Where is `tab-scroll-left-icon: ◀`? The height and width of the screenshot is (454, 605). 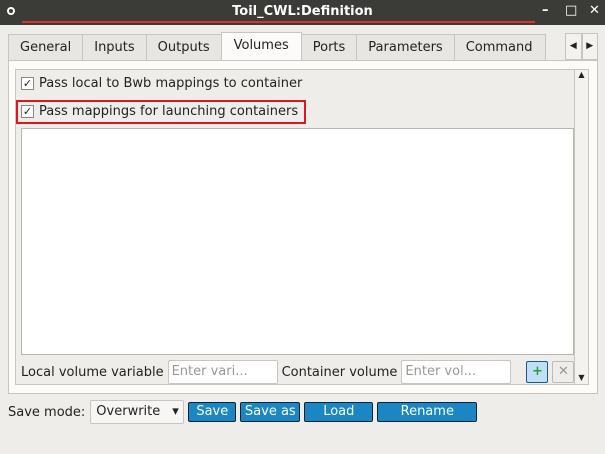
tab-scroll-left-icon: ◀ is located at coordinates (573, 46).